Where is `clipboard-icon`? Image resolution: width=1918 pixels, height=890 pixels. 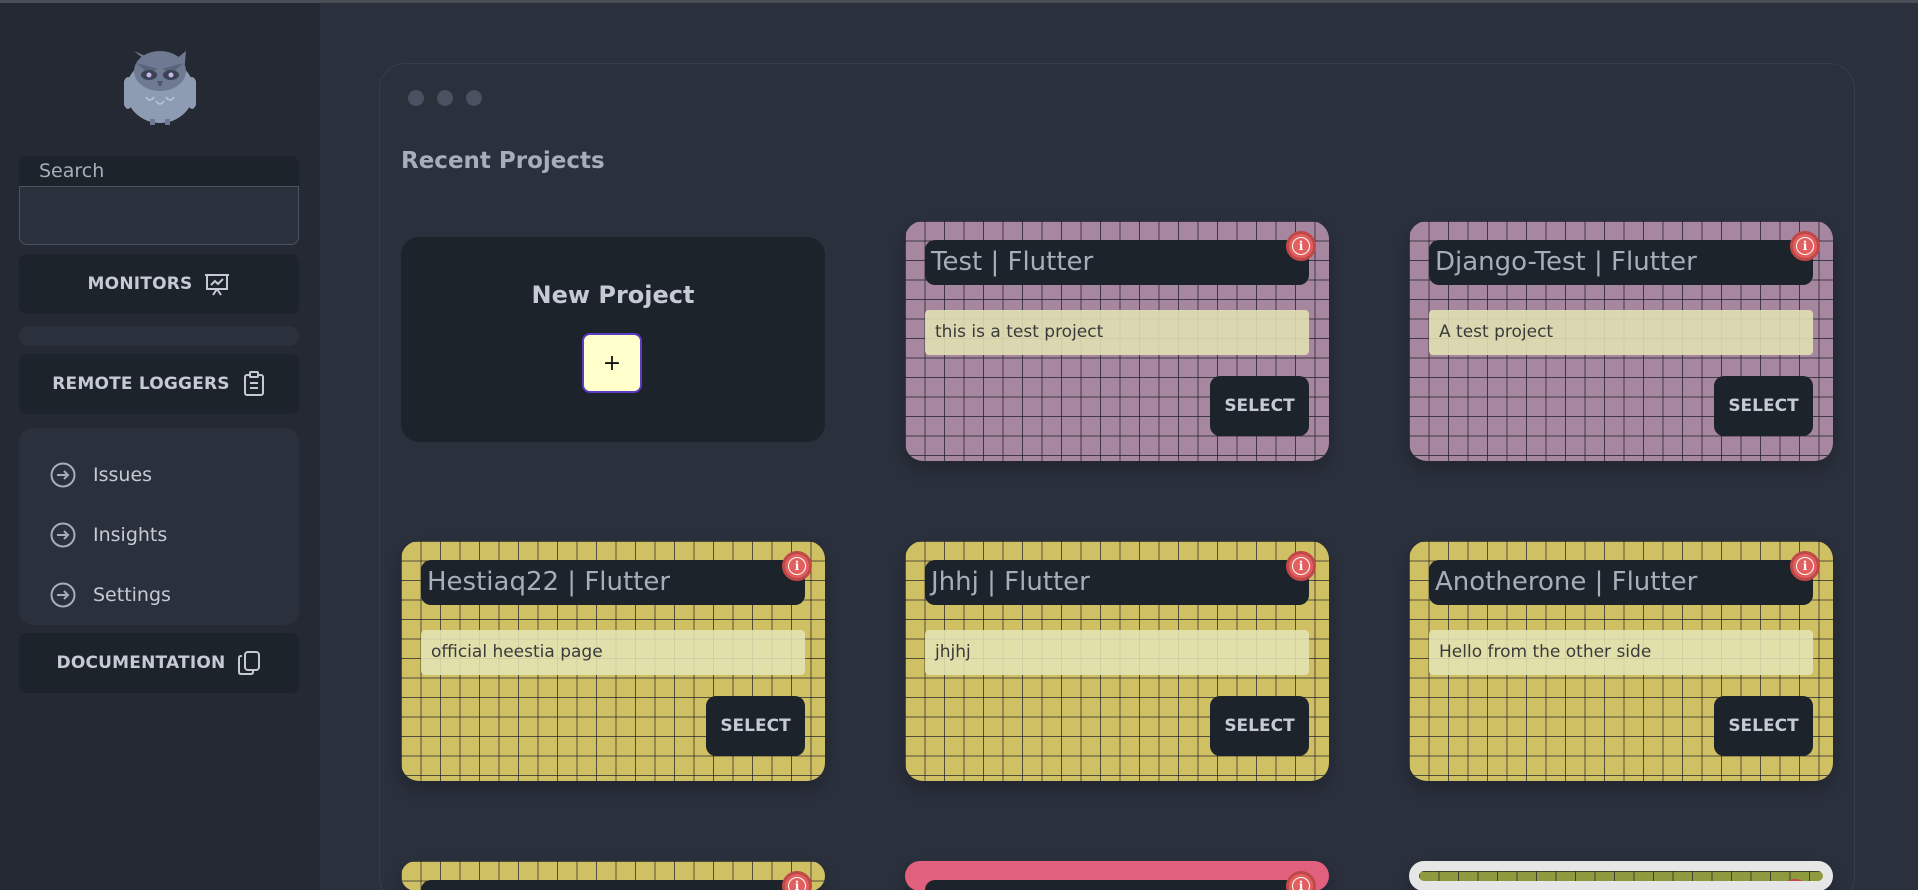 clipboard-icon is located at coordinates (253, 383).